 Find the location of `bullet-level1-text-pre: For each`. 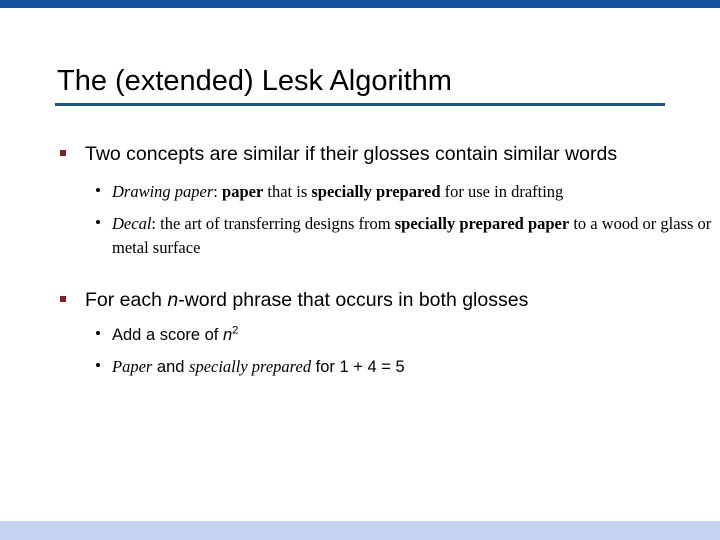

bullet-level1-text-pre: For each is located at coordinates (126, 300).